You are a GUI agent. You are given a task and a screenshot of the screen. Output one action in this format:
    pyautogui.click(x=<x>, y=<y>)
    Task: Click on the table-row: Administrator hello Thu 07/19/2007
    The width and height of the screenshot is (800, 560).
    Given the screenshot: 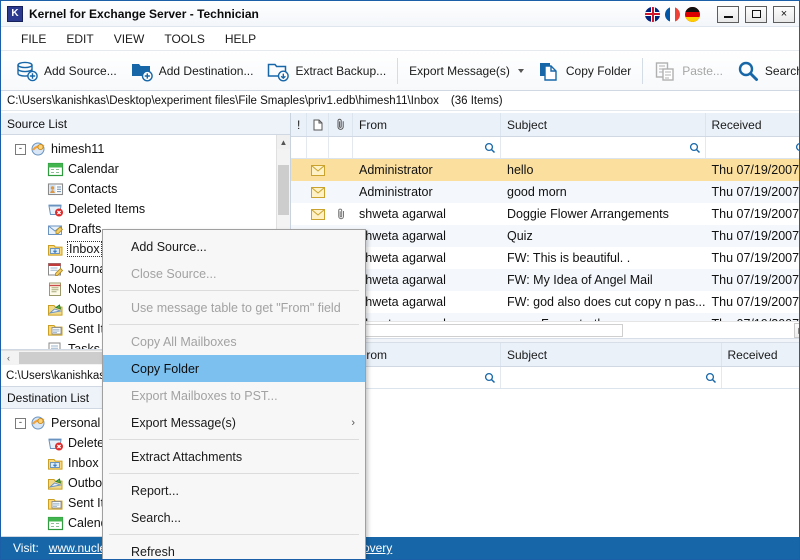 What is the action you would take?
    pyautogui.click(x=545, y=170)
    